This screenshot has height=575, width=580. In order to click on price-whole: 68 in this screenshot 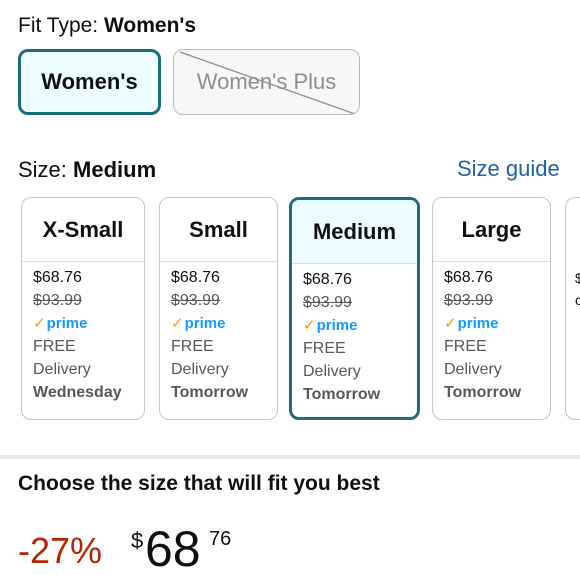, I will do `click(173, 548)`.